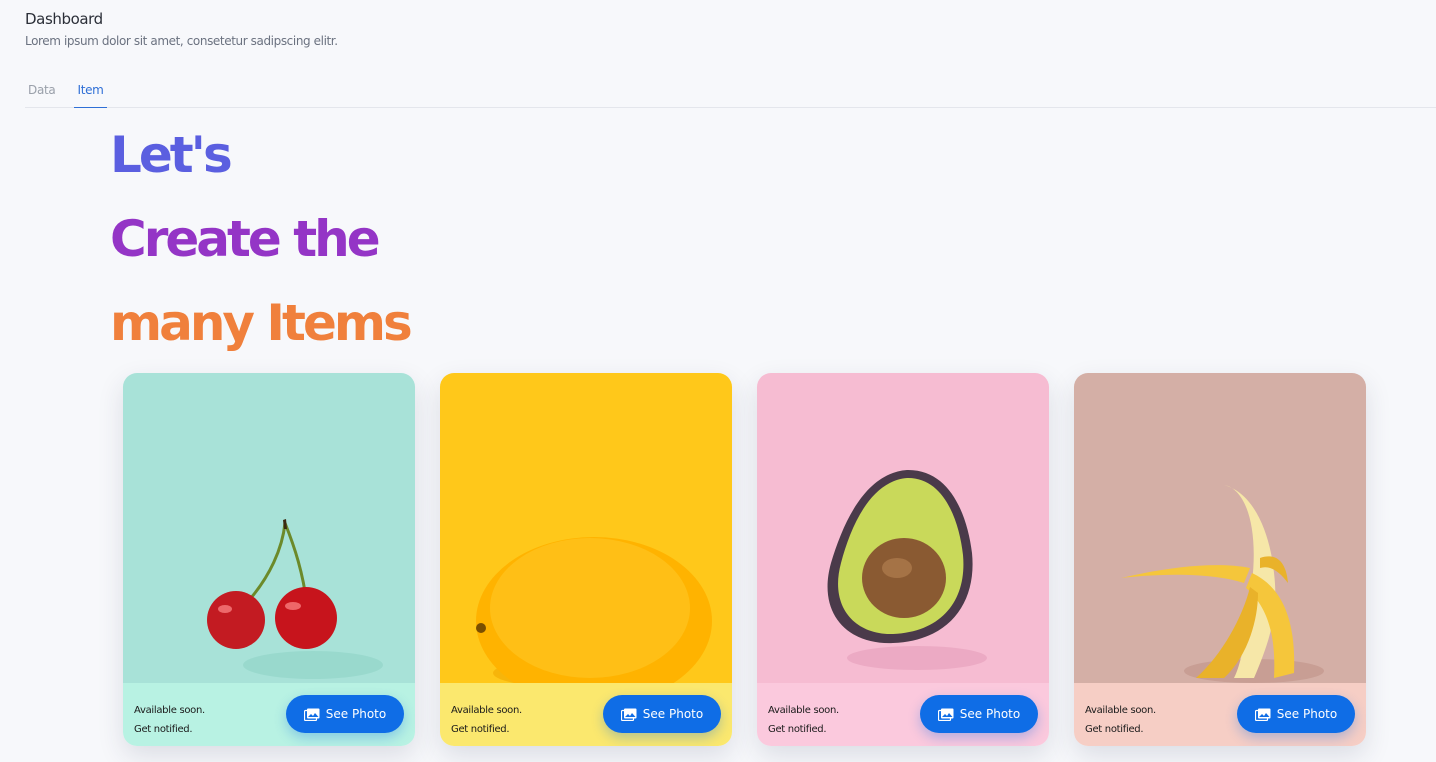 This screenshot has width=1436, height=762. Describe the element at coordinates (261, 323) in the screenshot. I see `headline-line-3: many Items` at that location.